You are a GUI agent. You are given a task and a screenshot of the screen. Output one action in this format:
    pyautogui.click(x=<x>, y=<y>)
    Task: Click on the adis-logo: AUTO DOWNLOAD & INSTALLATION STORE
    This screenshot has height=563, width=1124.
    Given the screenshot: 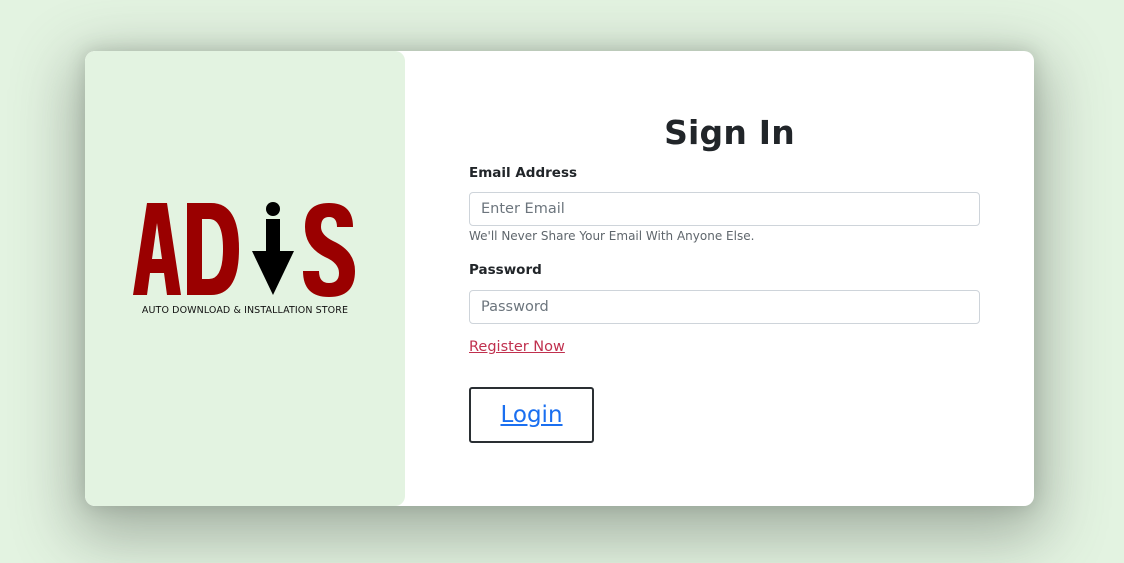 What is the action you would take?
    pyautogui.click(x=245, y=259)
    